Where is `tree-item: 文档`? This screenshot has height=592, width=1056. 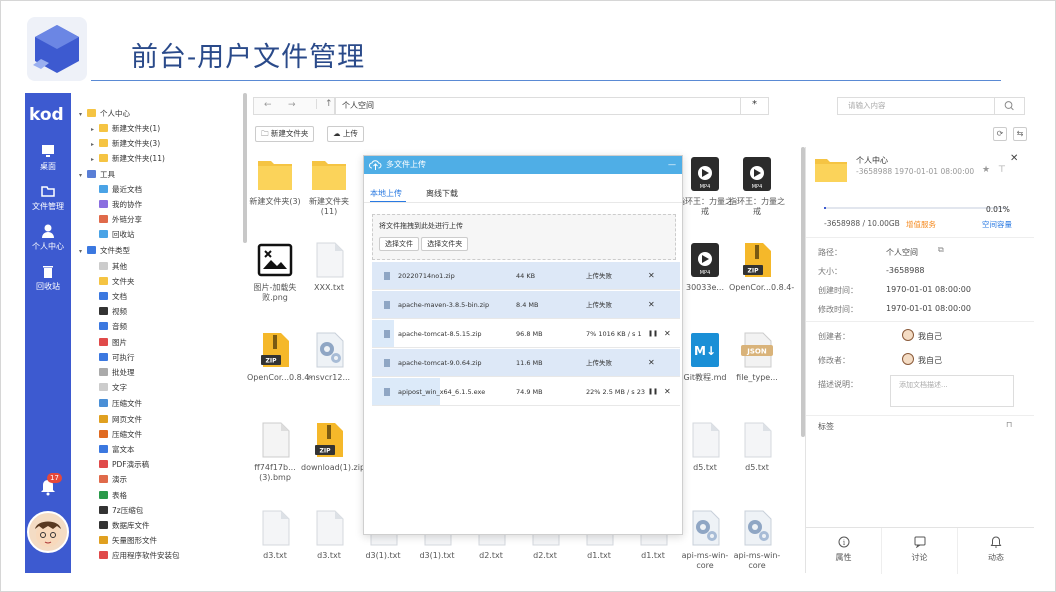 tree-item: 文档 is located at coordinates (109, 297).